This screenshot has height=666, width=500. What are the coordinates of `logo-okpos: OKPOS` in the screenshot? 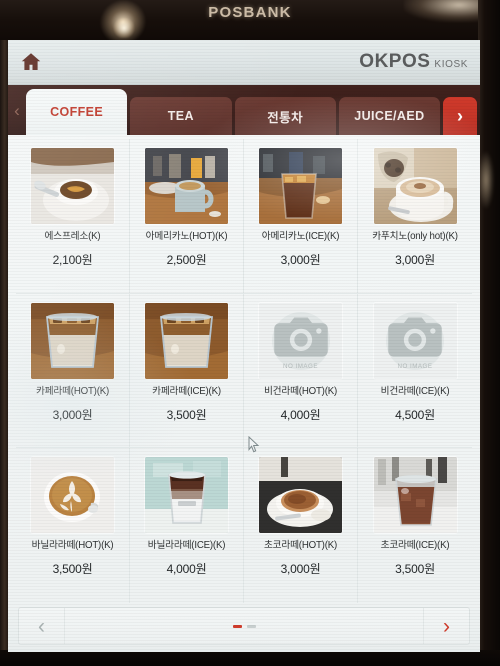 It's located at (395, 61).